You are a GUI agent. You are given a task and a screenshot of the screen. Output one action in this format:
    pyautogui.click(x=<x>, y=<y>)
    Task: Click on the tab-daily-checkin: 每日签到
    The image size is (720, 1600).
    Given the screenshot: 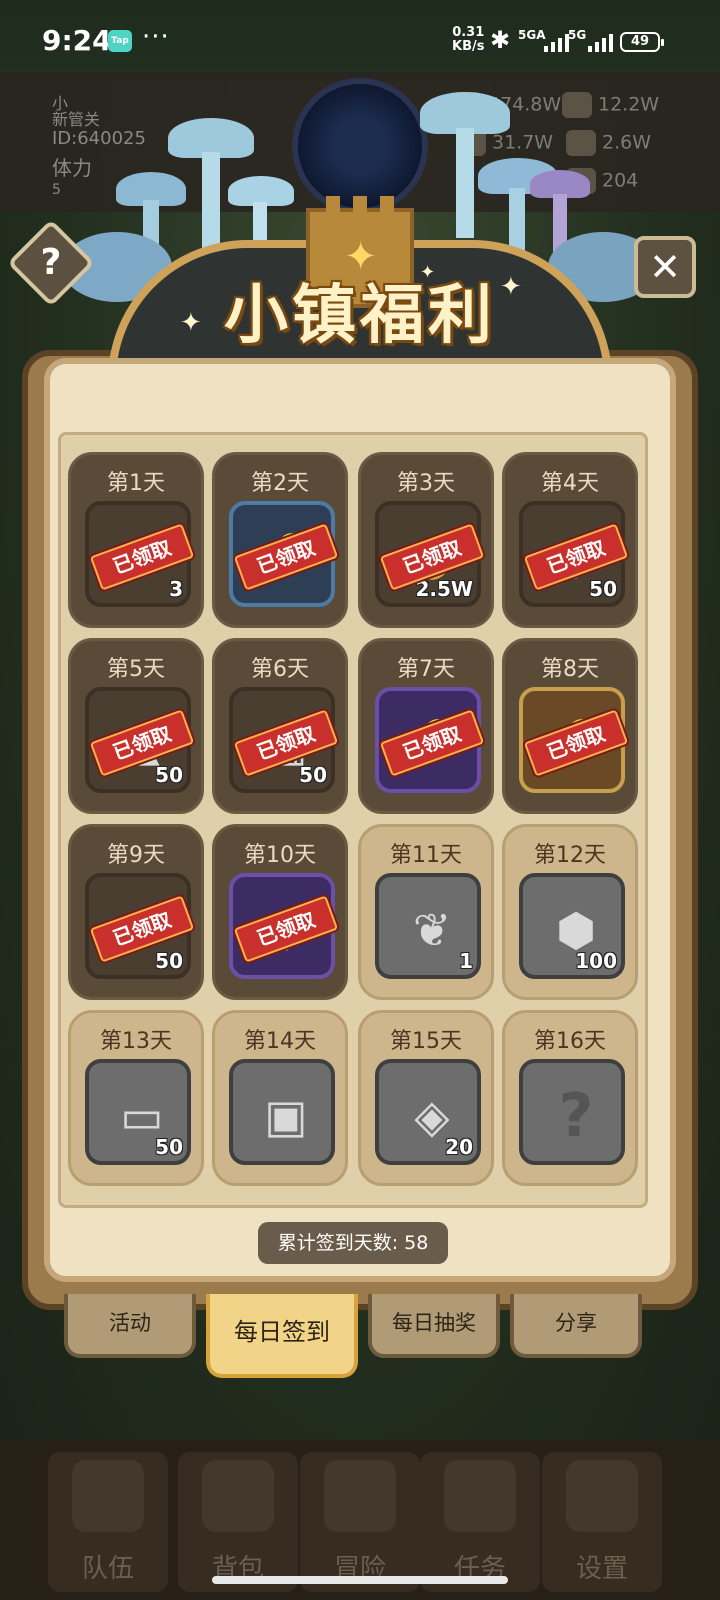 What is the action you would take?
    pyautogui.click(x=282, y=1336)
    